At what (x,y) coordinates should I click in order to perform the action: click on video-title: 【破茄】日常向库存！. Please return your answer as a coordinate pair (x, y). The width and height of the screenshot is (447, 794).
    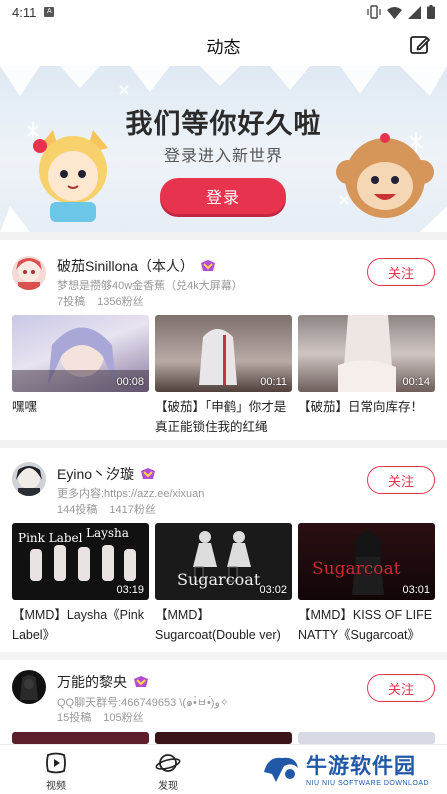
    Looking at the image, I should click on (368, 407).